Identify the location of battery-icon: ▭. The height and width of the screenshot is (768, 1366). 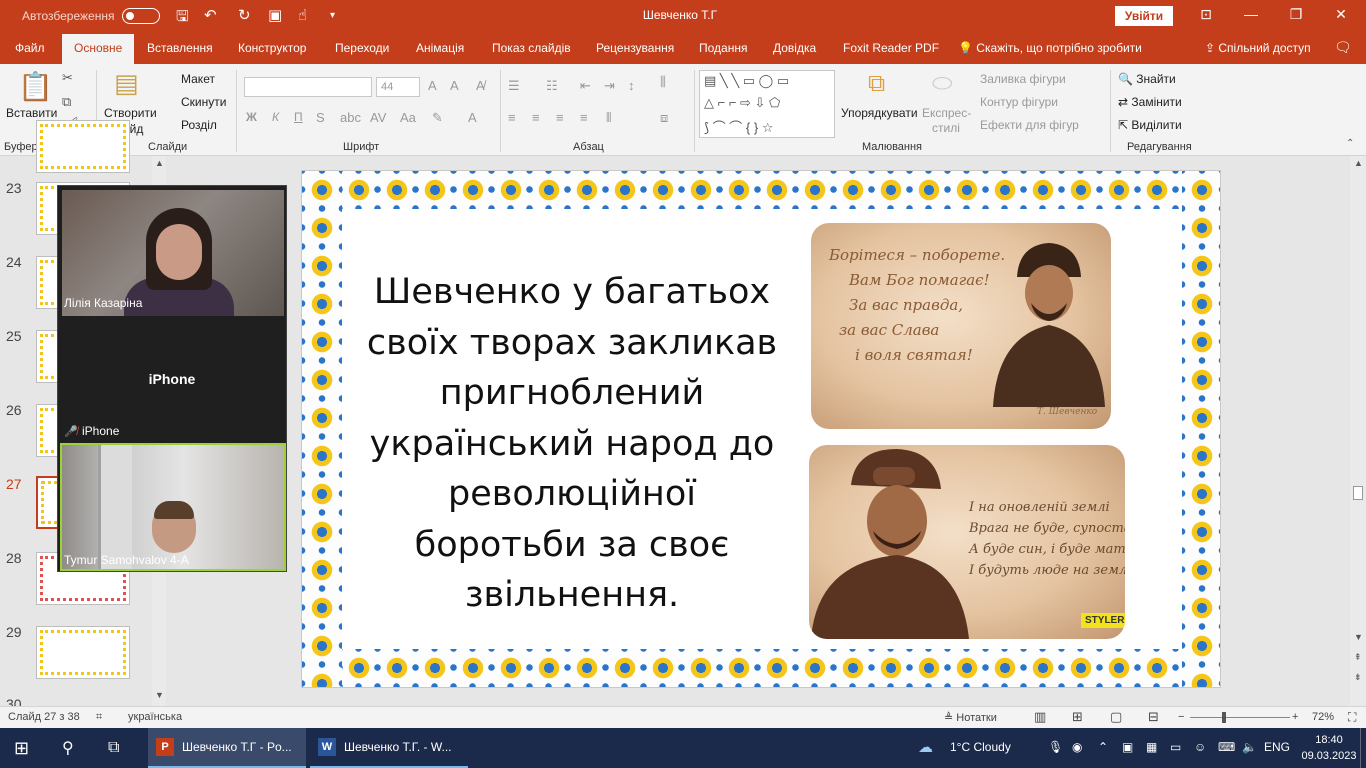
(1175, 747).